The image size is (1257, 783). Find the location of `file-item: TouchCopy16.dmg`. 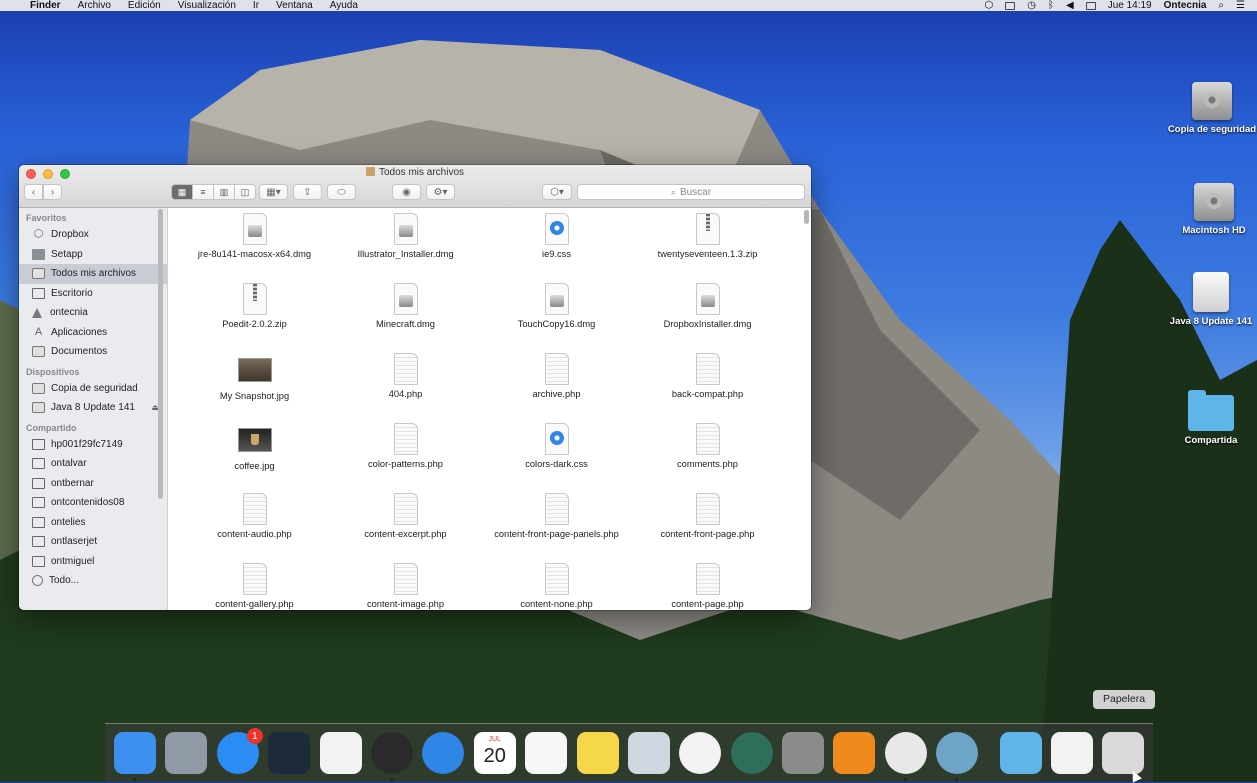

file-item: TouchCopy16.dmg is located at coordinates (556, 318).